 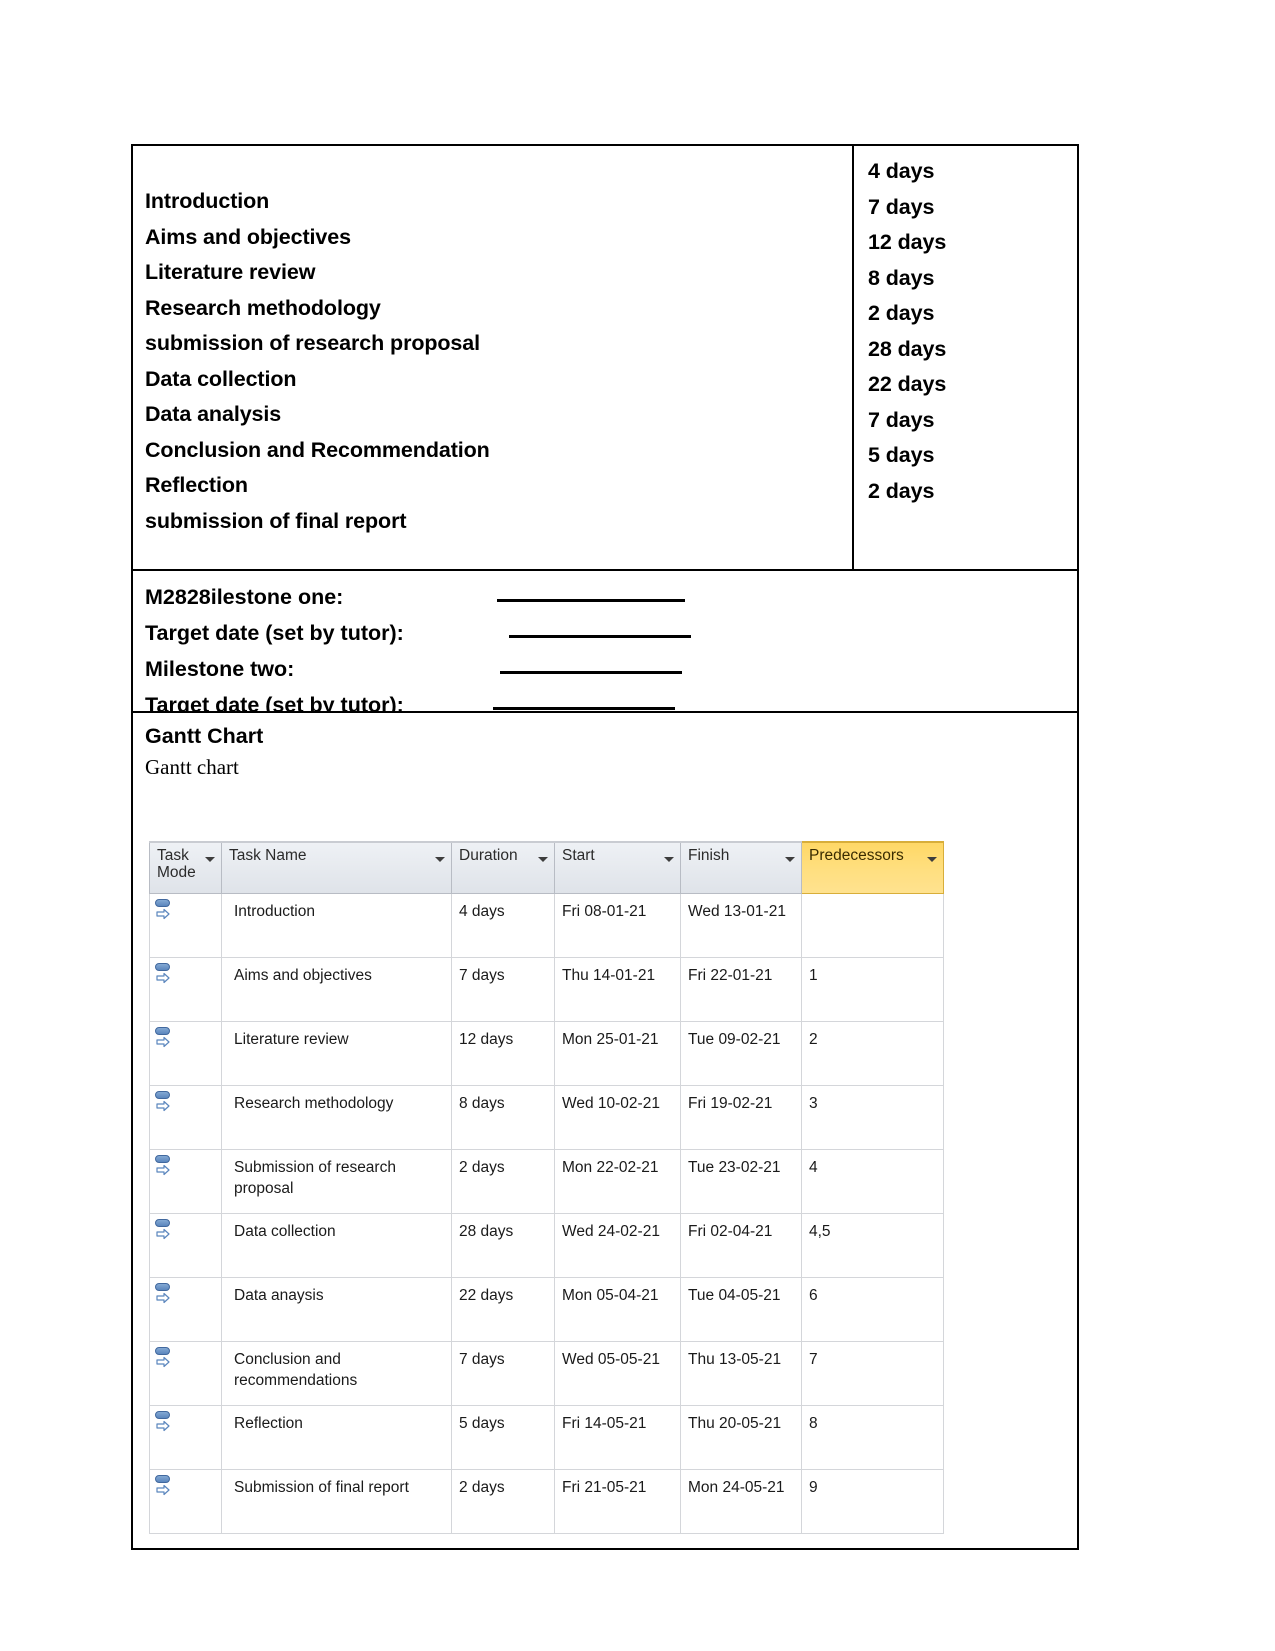 I want to click on column-header-start: Start, so click(x=617, y=867).